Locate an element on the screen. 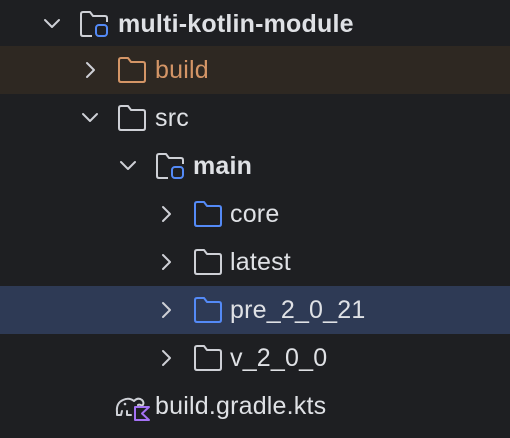 The height and width of the screenshot is (438, 510). tree-item-multi-kotlin-module: multi-kotlin-module is located at coordinates (255, 24).